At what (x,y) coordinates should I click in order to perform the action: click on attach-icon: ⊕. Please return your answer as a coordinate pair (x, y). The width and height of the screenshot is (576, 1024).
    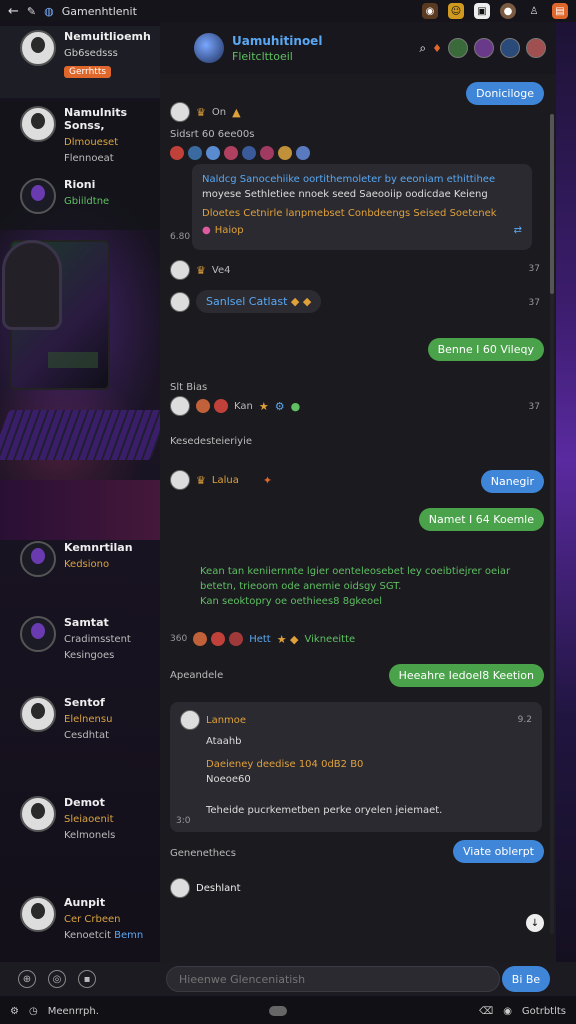
    Looking at the image, I should click on (27, 979).